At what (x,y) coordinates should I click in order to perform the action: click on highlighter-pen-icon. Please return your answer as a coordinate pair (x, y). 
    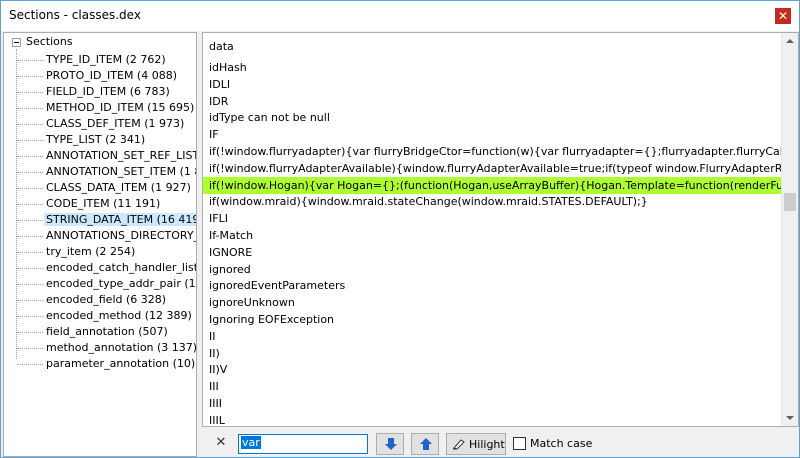
    Looking at the image, I should click on (459, 444).